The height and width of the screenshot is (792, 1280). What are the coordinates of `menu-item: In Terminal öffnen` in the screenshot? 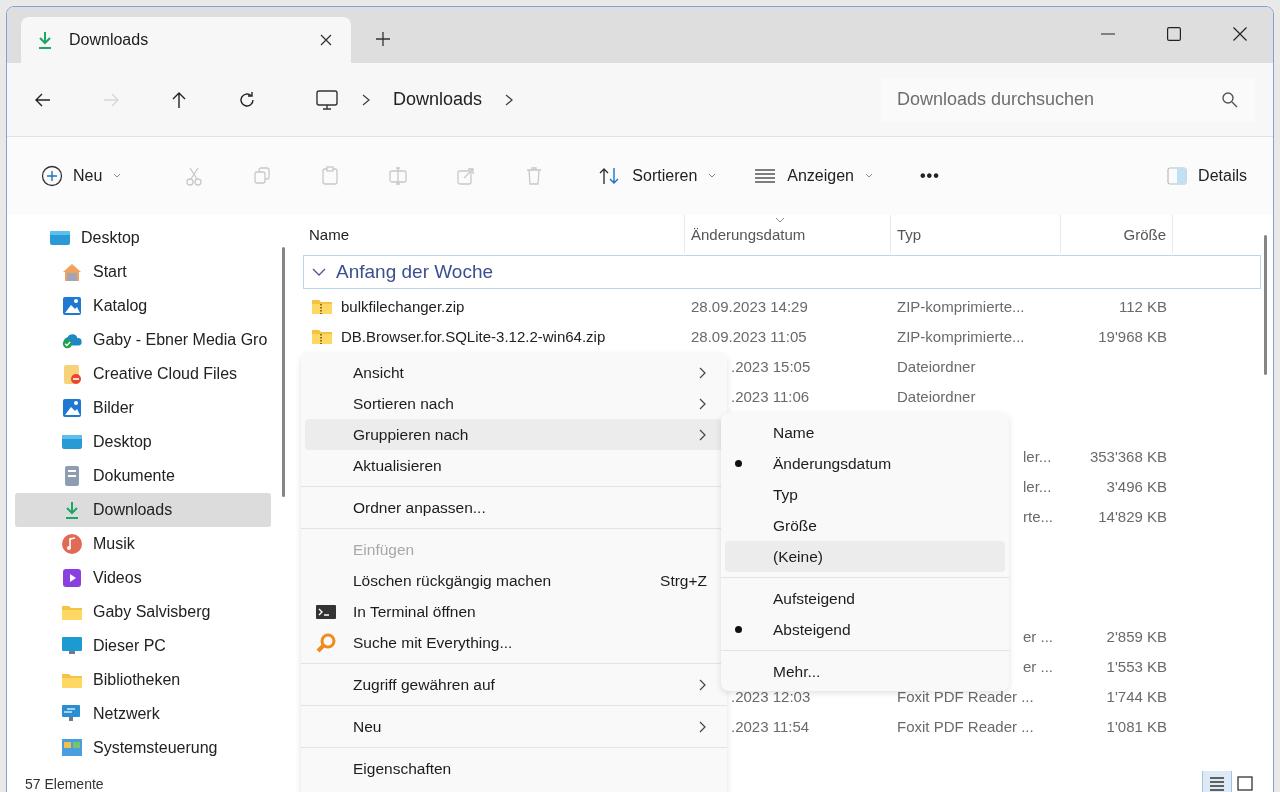 It's located at (514, 611).